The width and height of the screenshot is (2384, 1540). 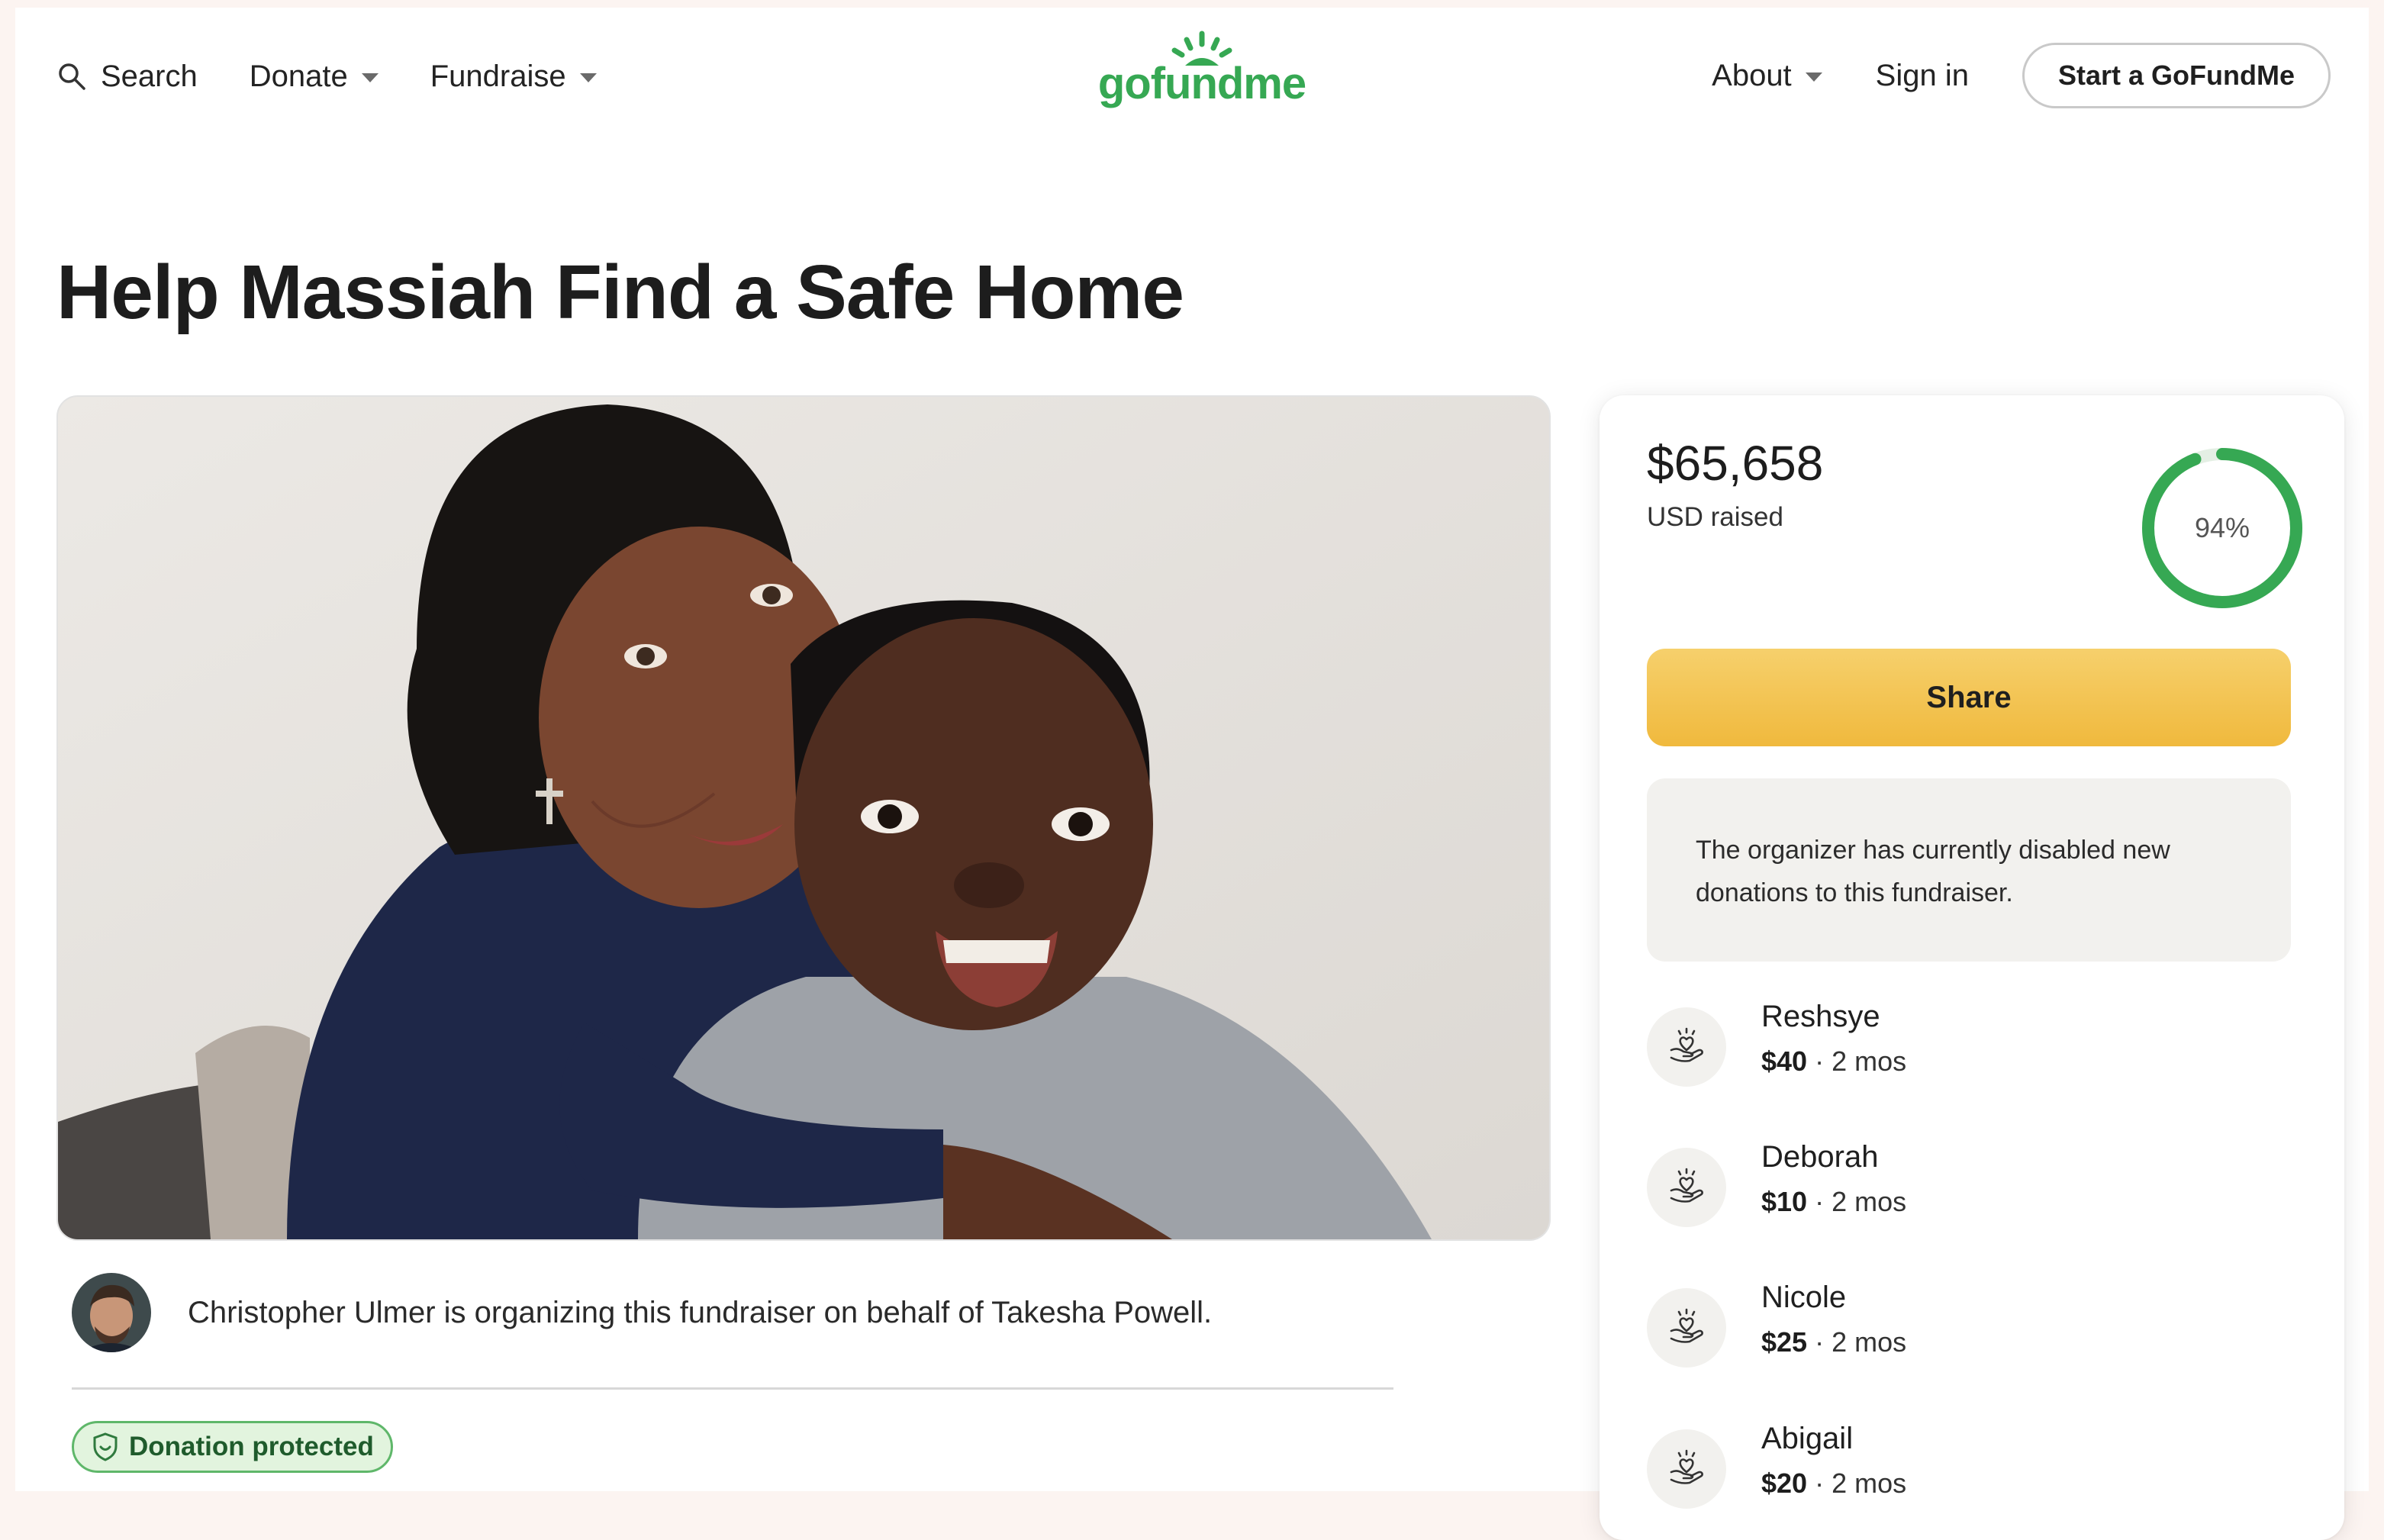 I want to click on fundraise-label: Fundraise, so click(x=498, y=76).